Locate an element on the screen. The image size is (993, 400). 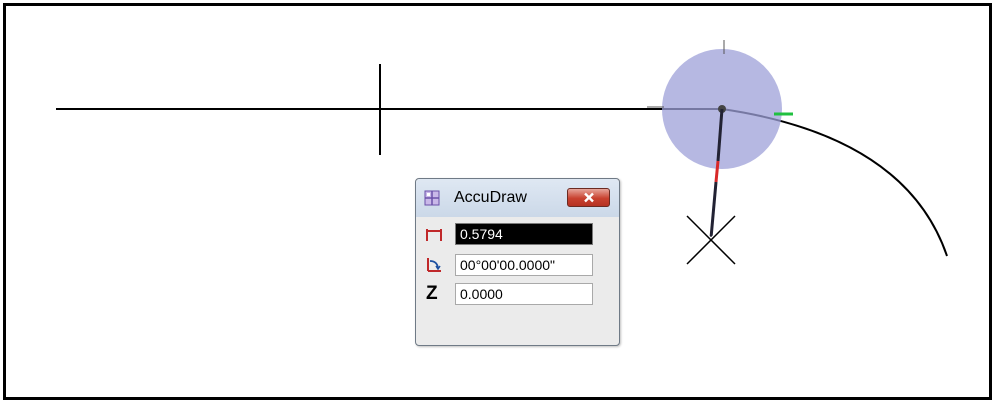
distance-icon is located at coordinates (434, 235).